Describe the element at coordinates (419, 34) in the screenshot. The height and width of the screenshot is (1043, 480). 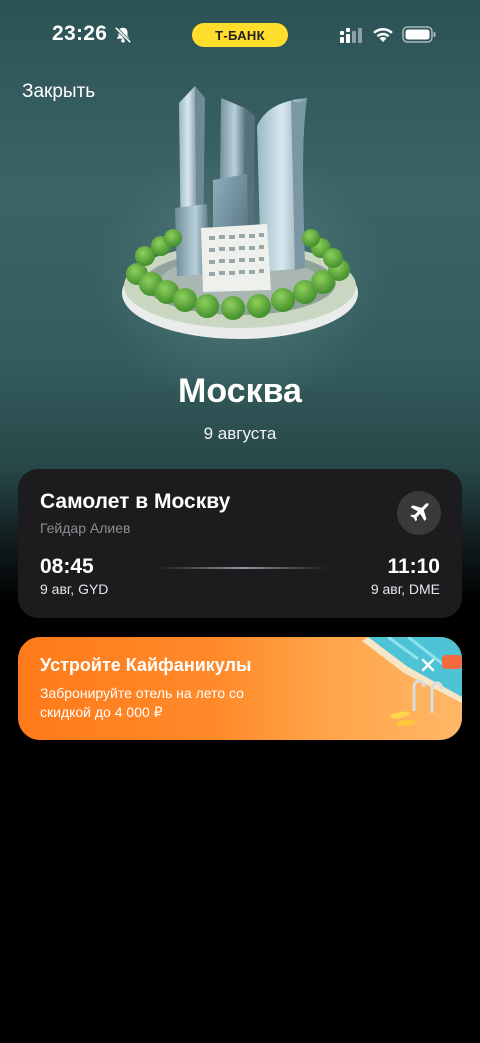
I see `battery-icon` at that location.